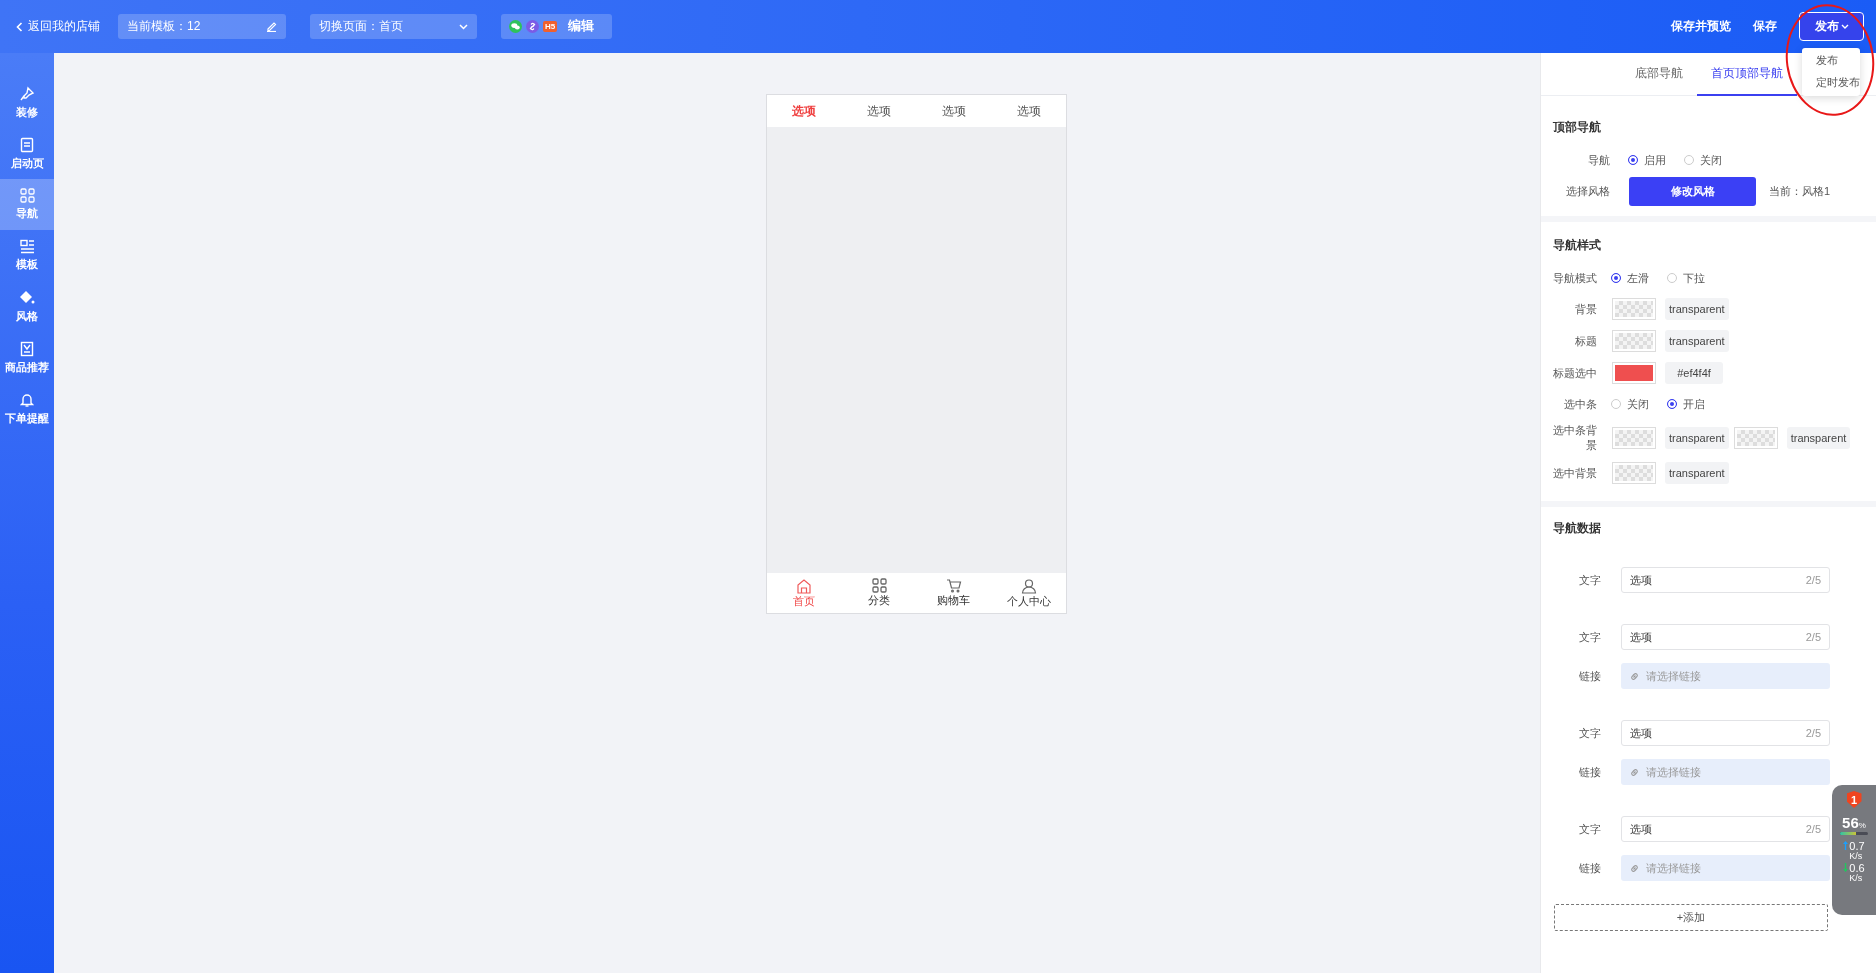  What do you see at coordinates (1846, 867) in the screenshot?
I see `download-arrow-icon` at bounding box center [1846, 867].